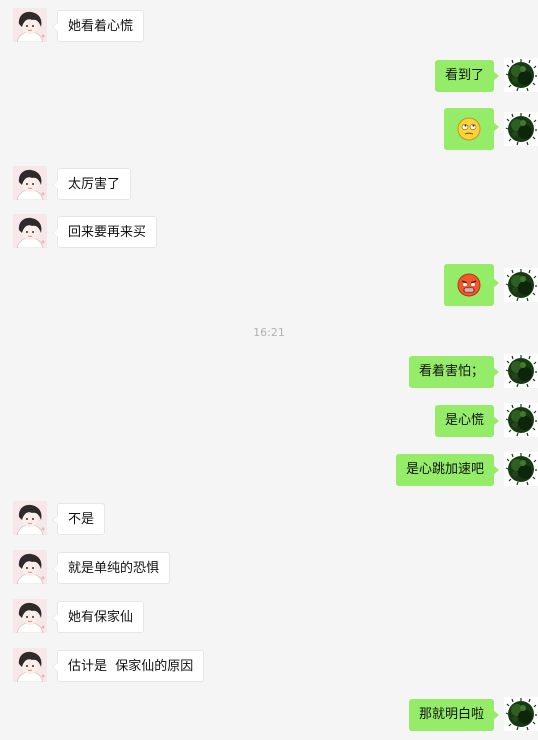  Describe the element at coordinates (454, 372) in the screenshot. I see `message-bubble: 看着害怕；` at that location.